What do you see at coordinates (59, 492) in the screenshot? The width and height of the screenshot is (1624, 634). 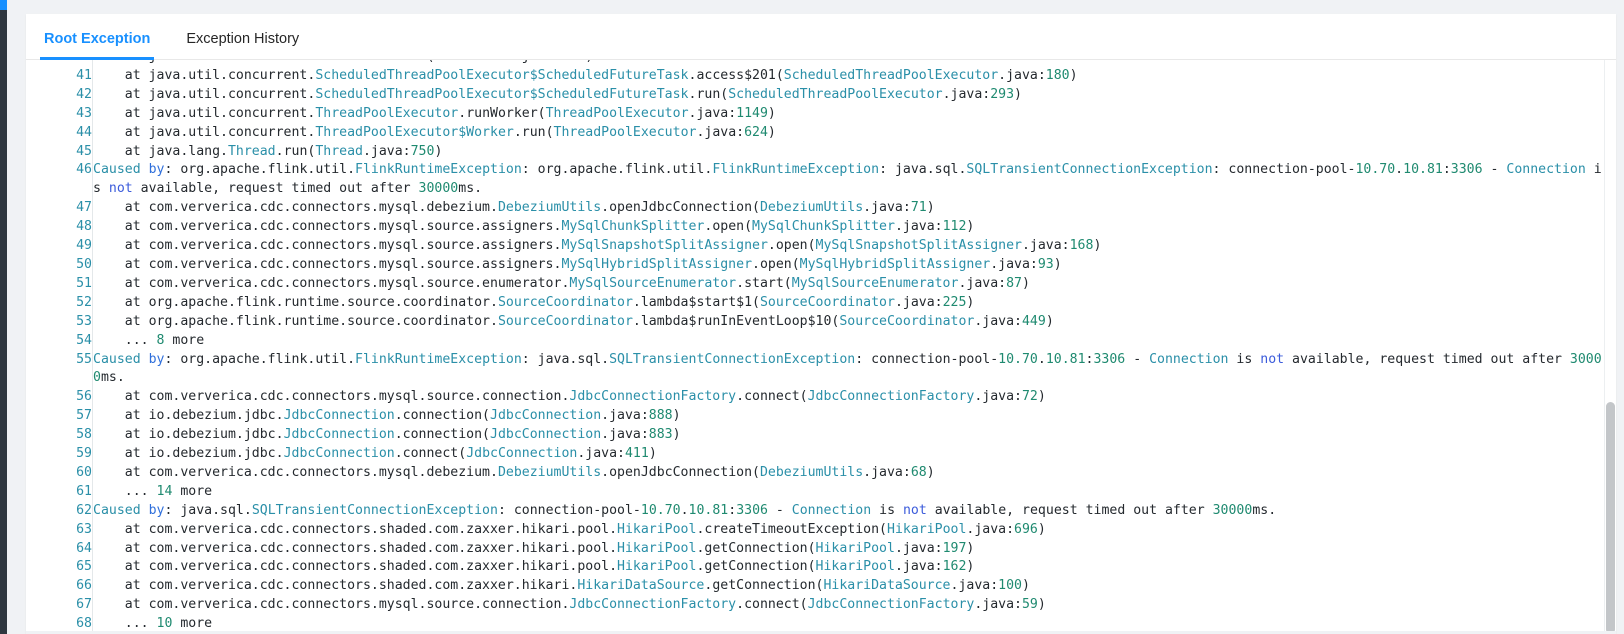 I see `line-number: 61` at bounding box center [59, 492].